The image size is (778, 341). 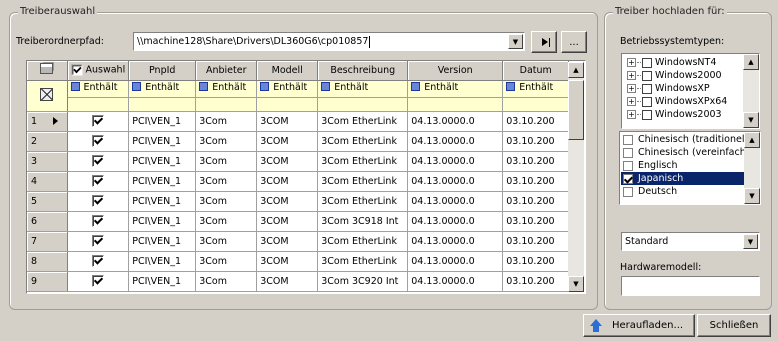 I want to click on table-cell: 3Com 3C920 Int, so click(x=363, y=281).